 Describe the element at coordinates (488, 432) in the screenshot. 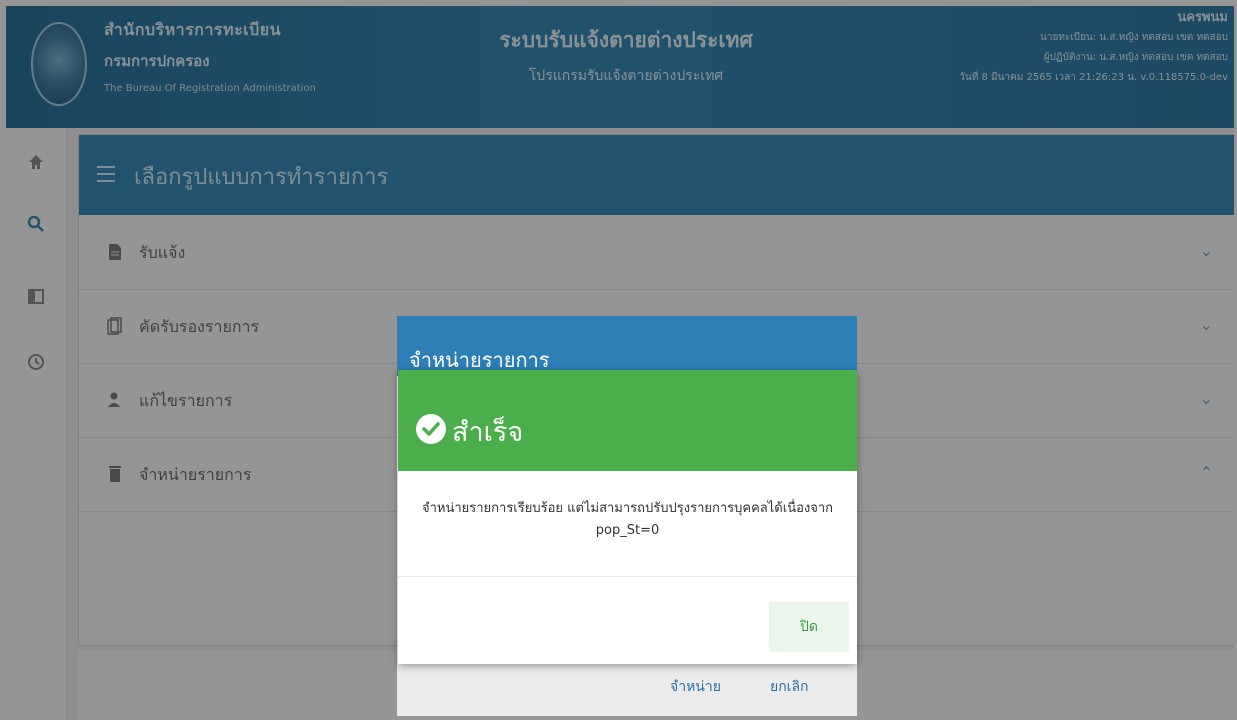

I see `success-title: สำเร็จ` at that location.